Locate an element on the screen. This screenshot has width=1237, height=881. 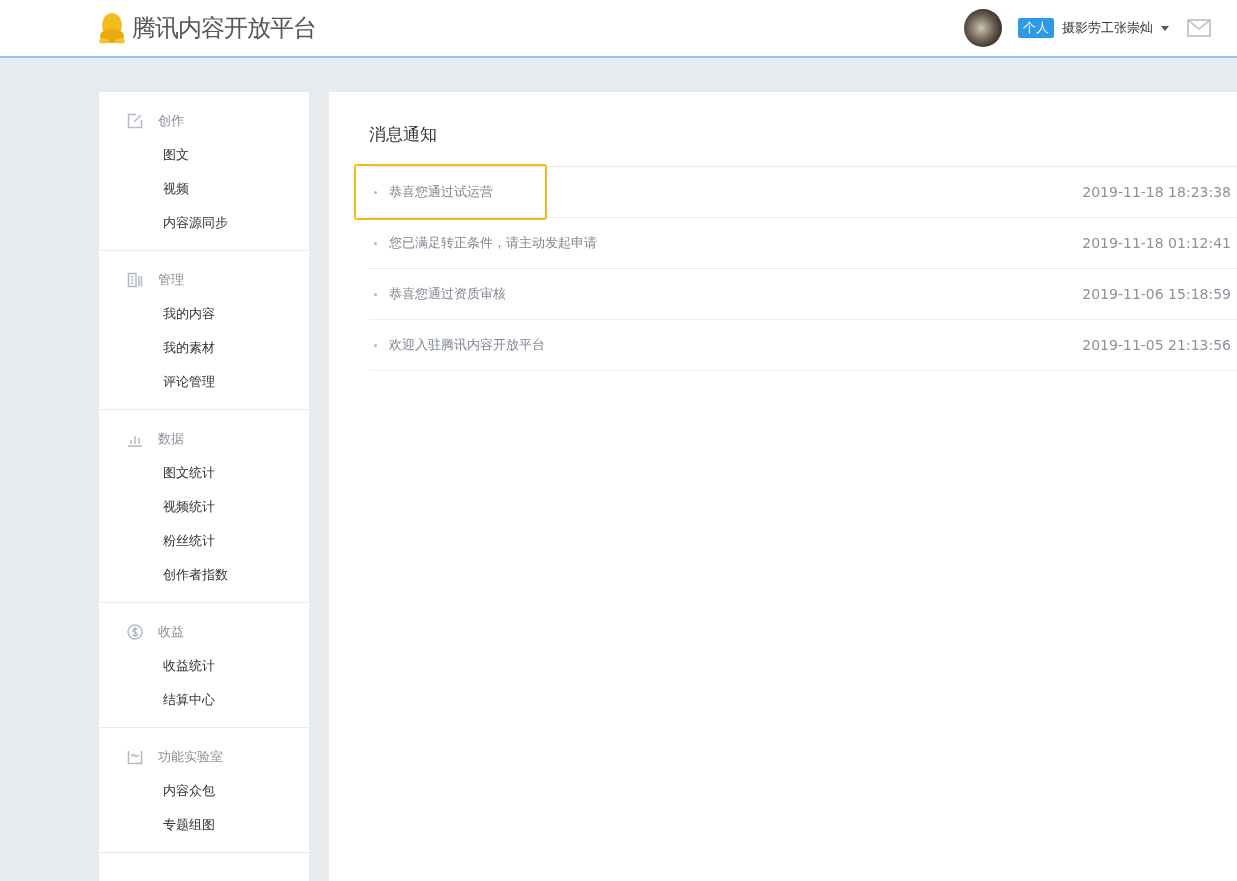
message-time: 2019-11-06 15:18:59 is located at coordinates (1156, 294).